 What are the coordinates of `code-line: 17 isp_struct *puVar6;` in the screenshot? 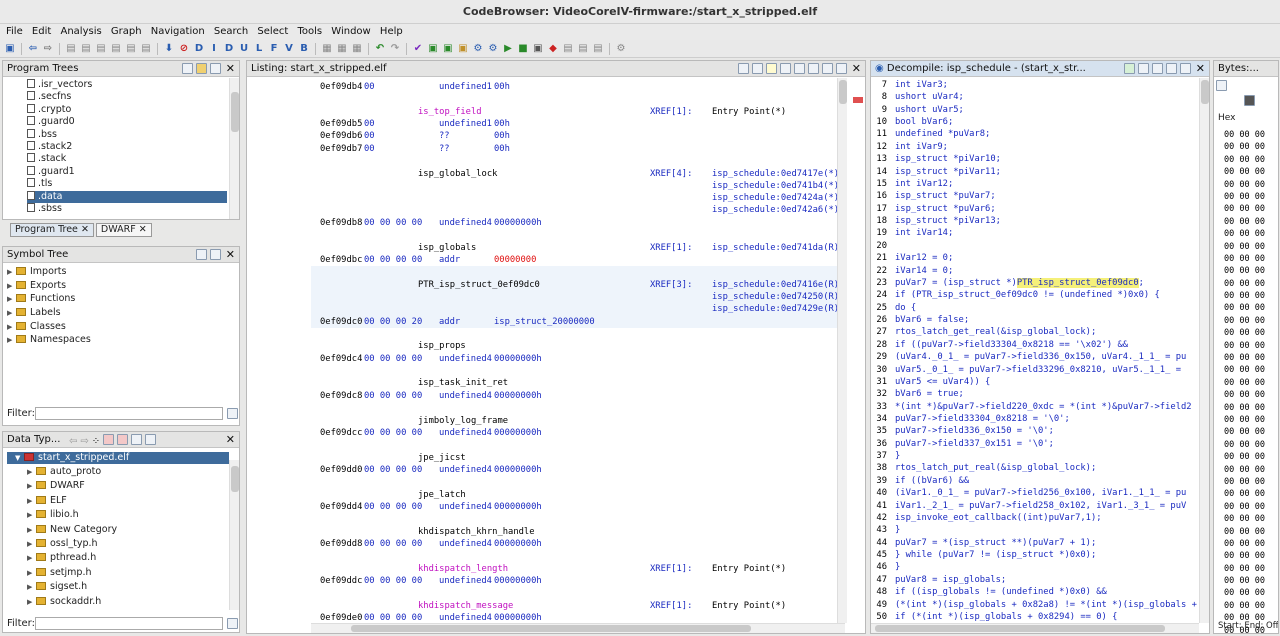 It's located at (1040, 209).